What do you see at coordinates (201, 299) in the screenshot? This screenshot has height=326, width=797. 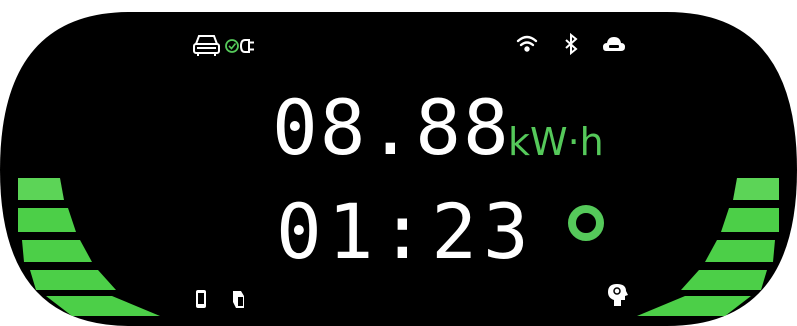 I see `phone-icon` at bounding box center [201, 299].